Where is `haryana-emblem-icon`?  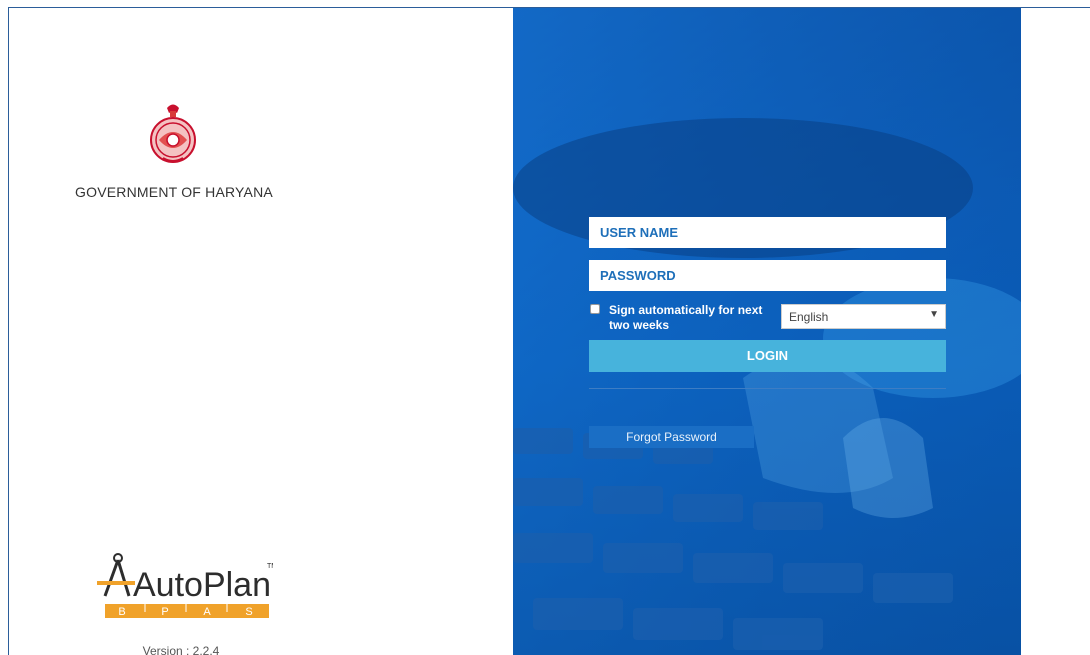 haryana-emblem-icon is located at coordinates (173, 133).